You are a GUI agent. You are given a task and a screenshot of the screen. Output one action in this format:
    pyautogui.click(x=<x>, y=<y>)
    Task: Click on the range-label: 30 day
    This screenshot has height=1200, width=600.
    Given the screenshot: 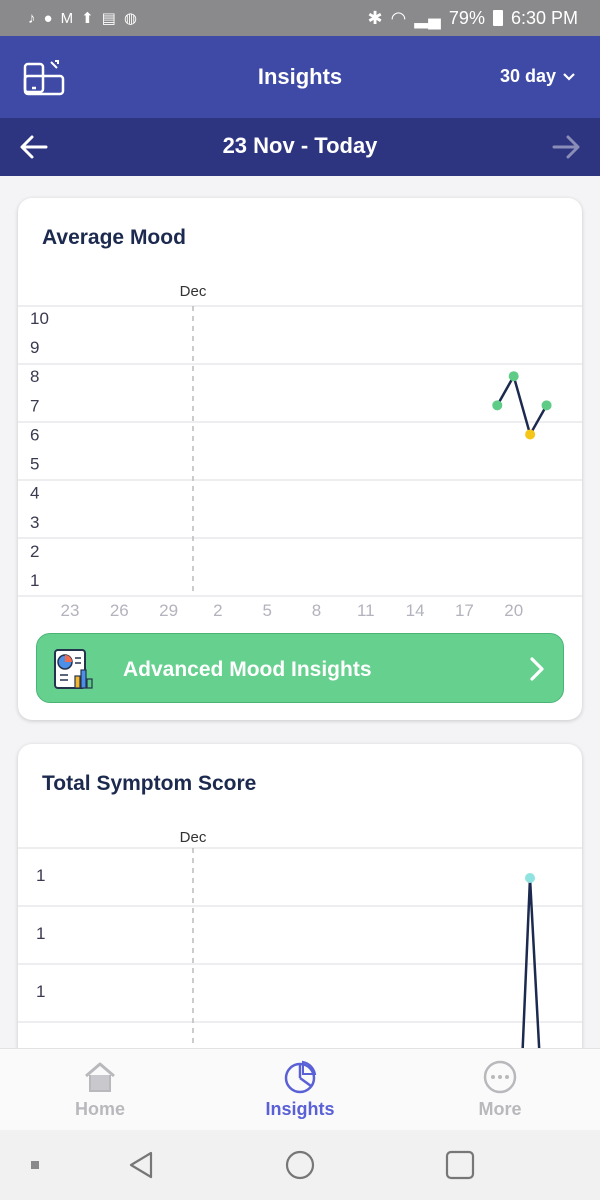 What is the action you would take?
    pyautogui.click(x=527, y=76)
    